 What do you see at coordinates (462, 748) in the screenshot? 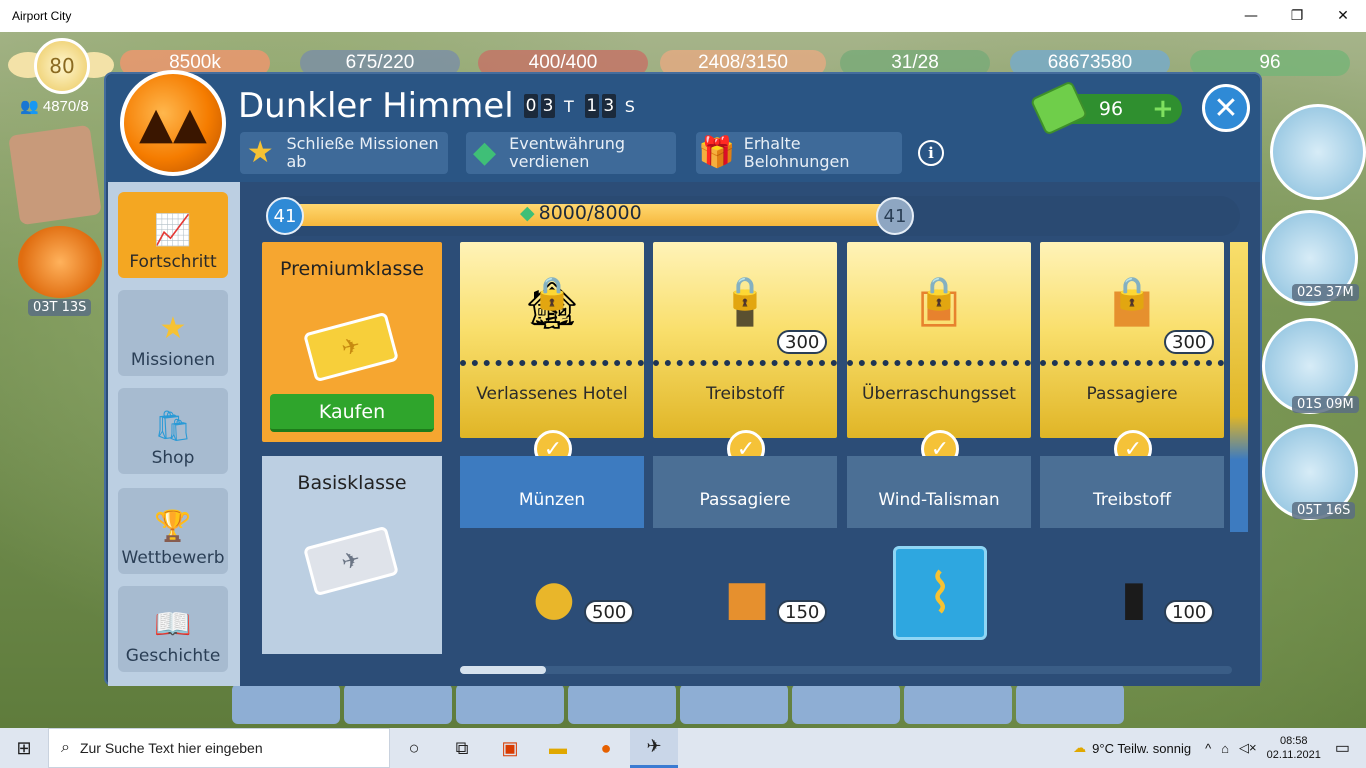
I see `task-view-icon: ⧉` at bounding box center [462, 748].